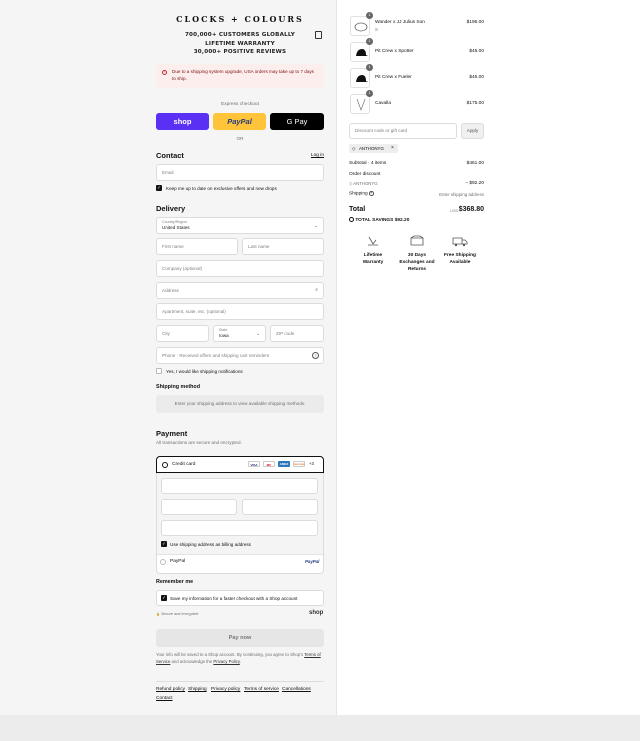 The width and height of the screenshot is (640, 741). Describe the element at coordinates (182, 121) in the screenshot. I see `shop-pay-button: shop` at that location.